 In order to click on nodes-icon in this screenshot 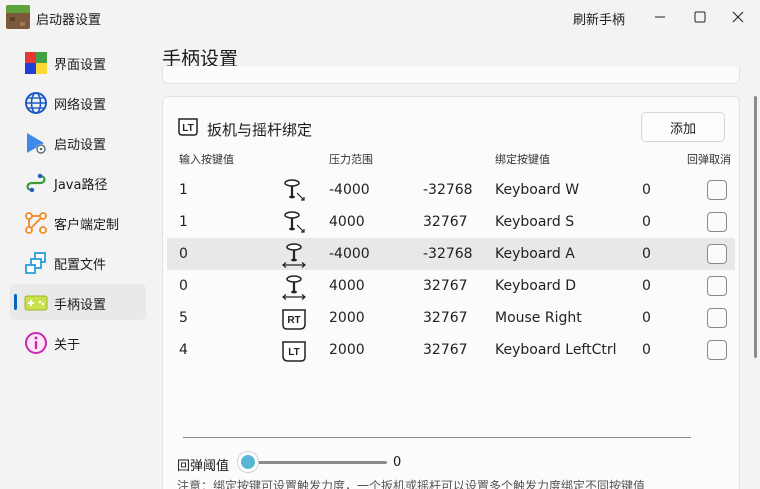, I will do `click(36, 223)`.